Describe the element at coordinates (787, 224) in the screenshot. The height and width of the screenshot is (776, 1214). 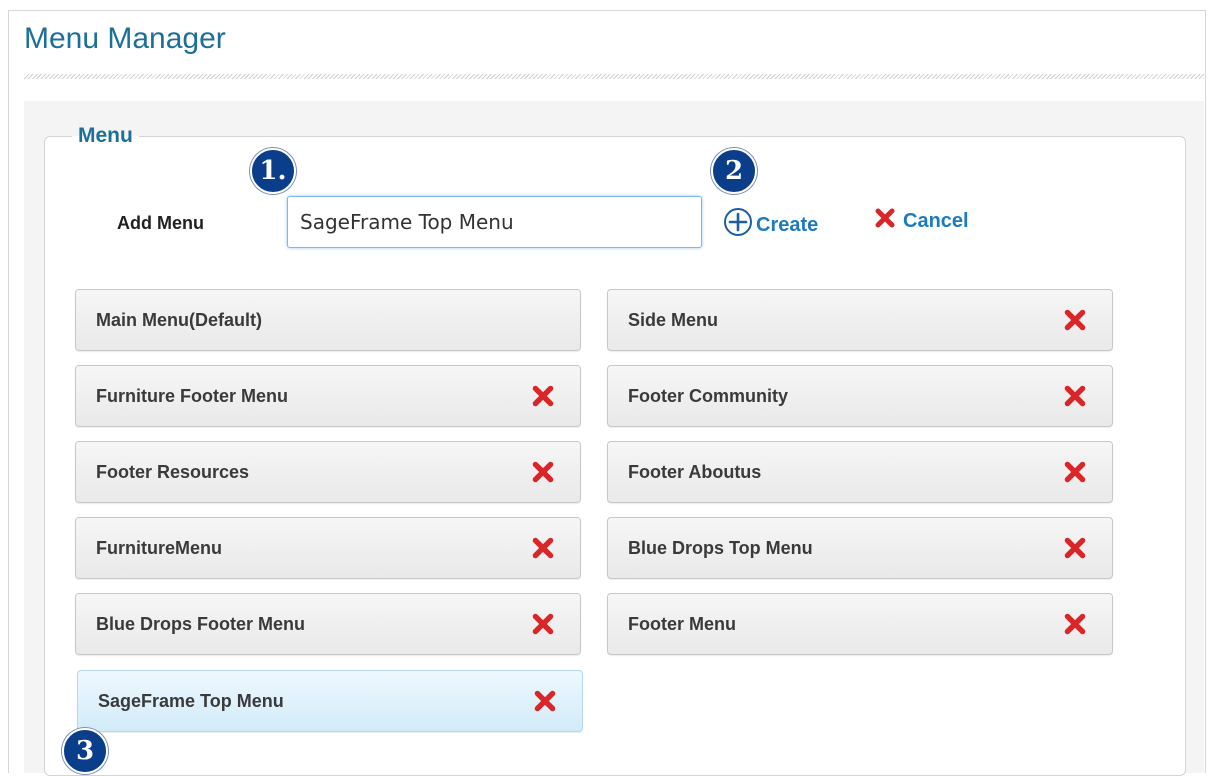
I see `create-label: Create` at that location.